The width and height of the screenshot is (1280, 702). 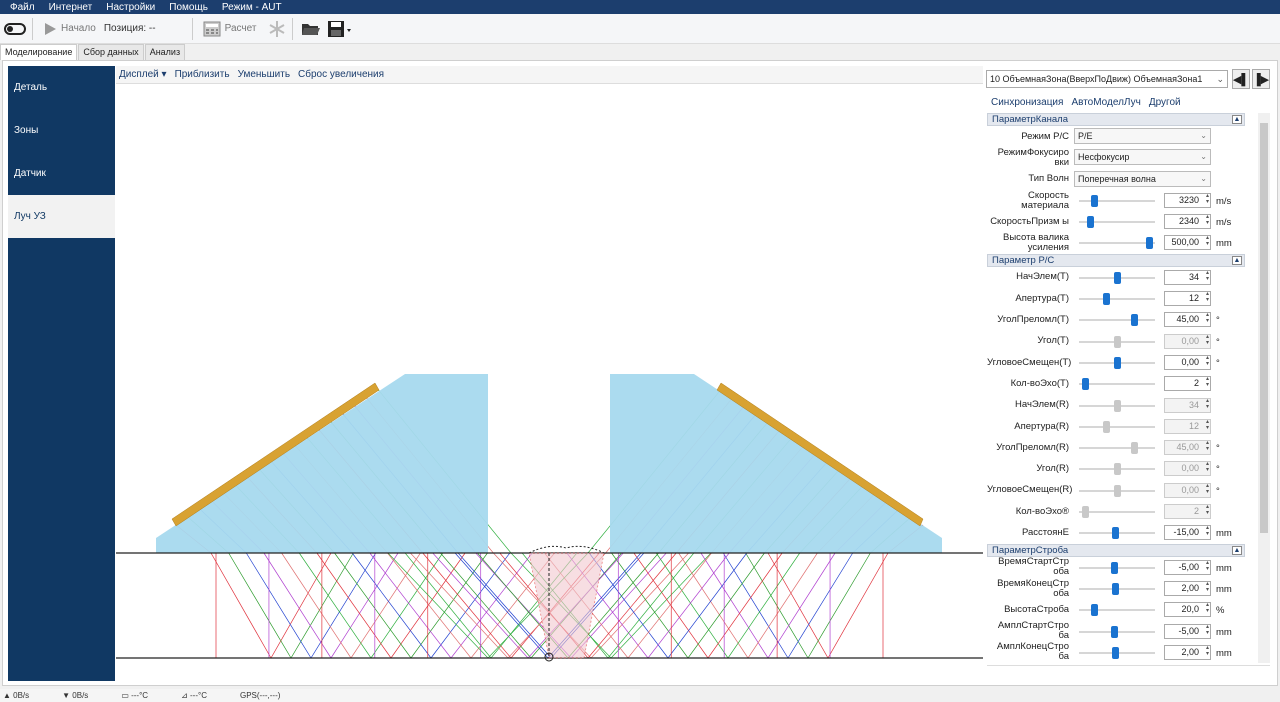 What do you see at coordinates (277, 29) in the screenshot?
I see `snowflake-icon` at bounding box center [277, 29].